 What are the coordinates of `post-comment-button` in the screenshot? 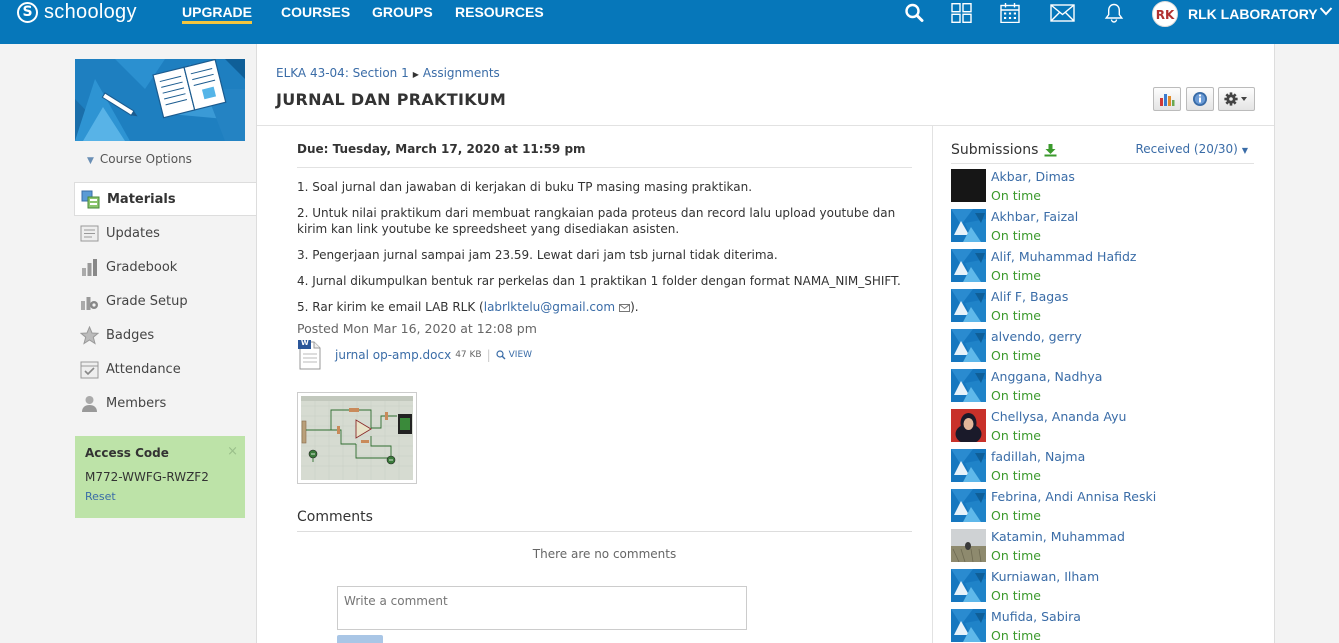 It's located at (360, 639).